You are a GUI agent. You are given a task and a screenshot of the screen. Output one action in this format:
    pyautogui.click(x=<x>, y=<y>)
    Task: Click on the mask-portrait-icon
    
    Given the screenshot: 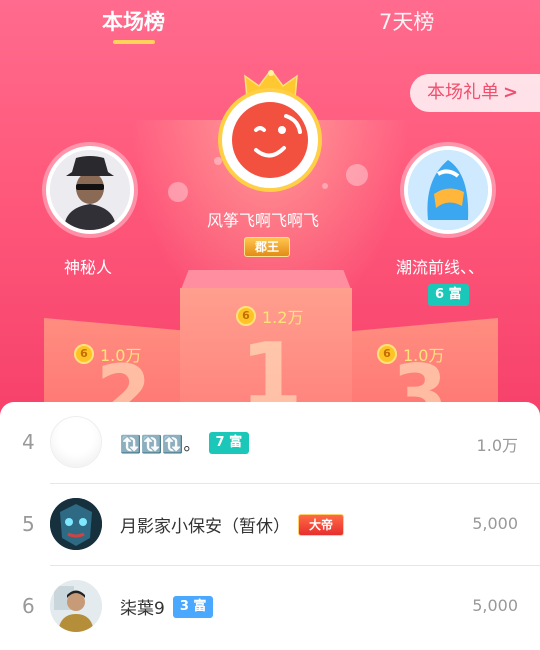 What is the action you would take?
    pyautogui.click(x=76, y=524)
    